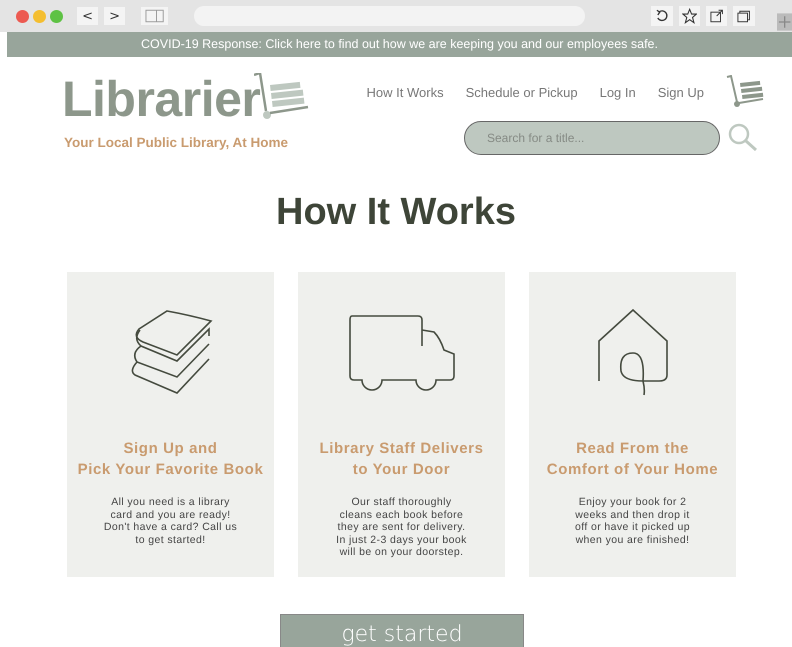 This screenshot has height=647, width=792. Describe the element at coordinates (717, 16) in the screenshot. I see `share-icon` at that location.